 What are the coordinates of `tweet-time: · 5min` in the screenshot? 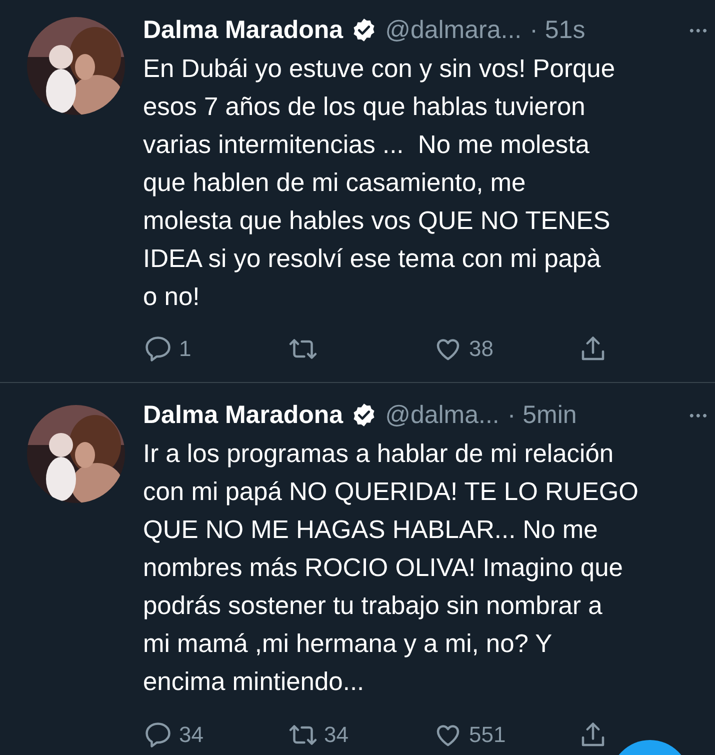 It's located at (542, 415).